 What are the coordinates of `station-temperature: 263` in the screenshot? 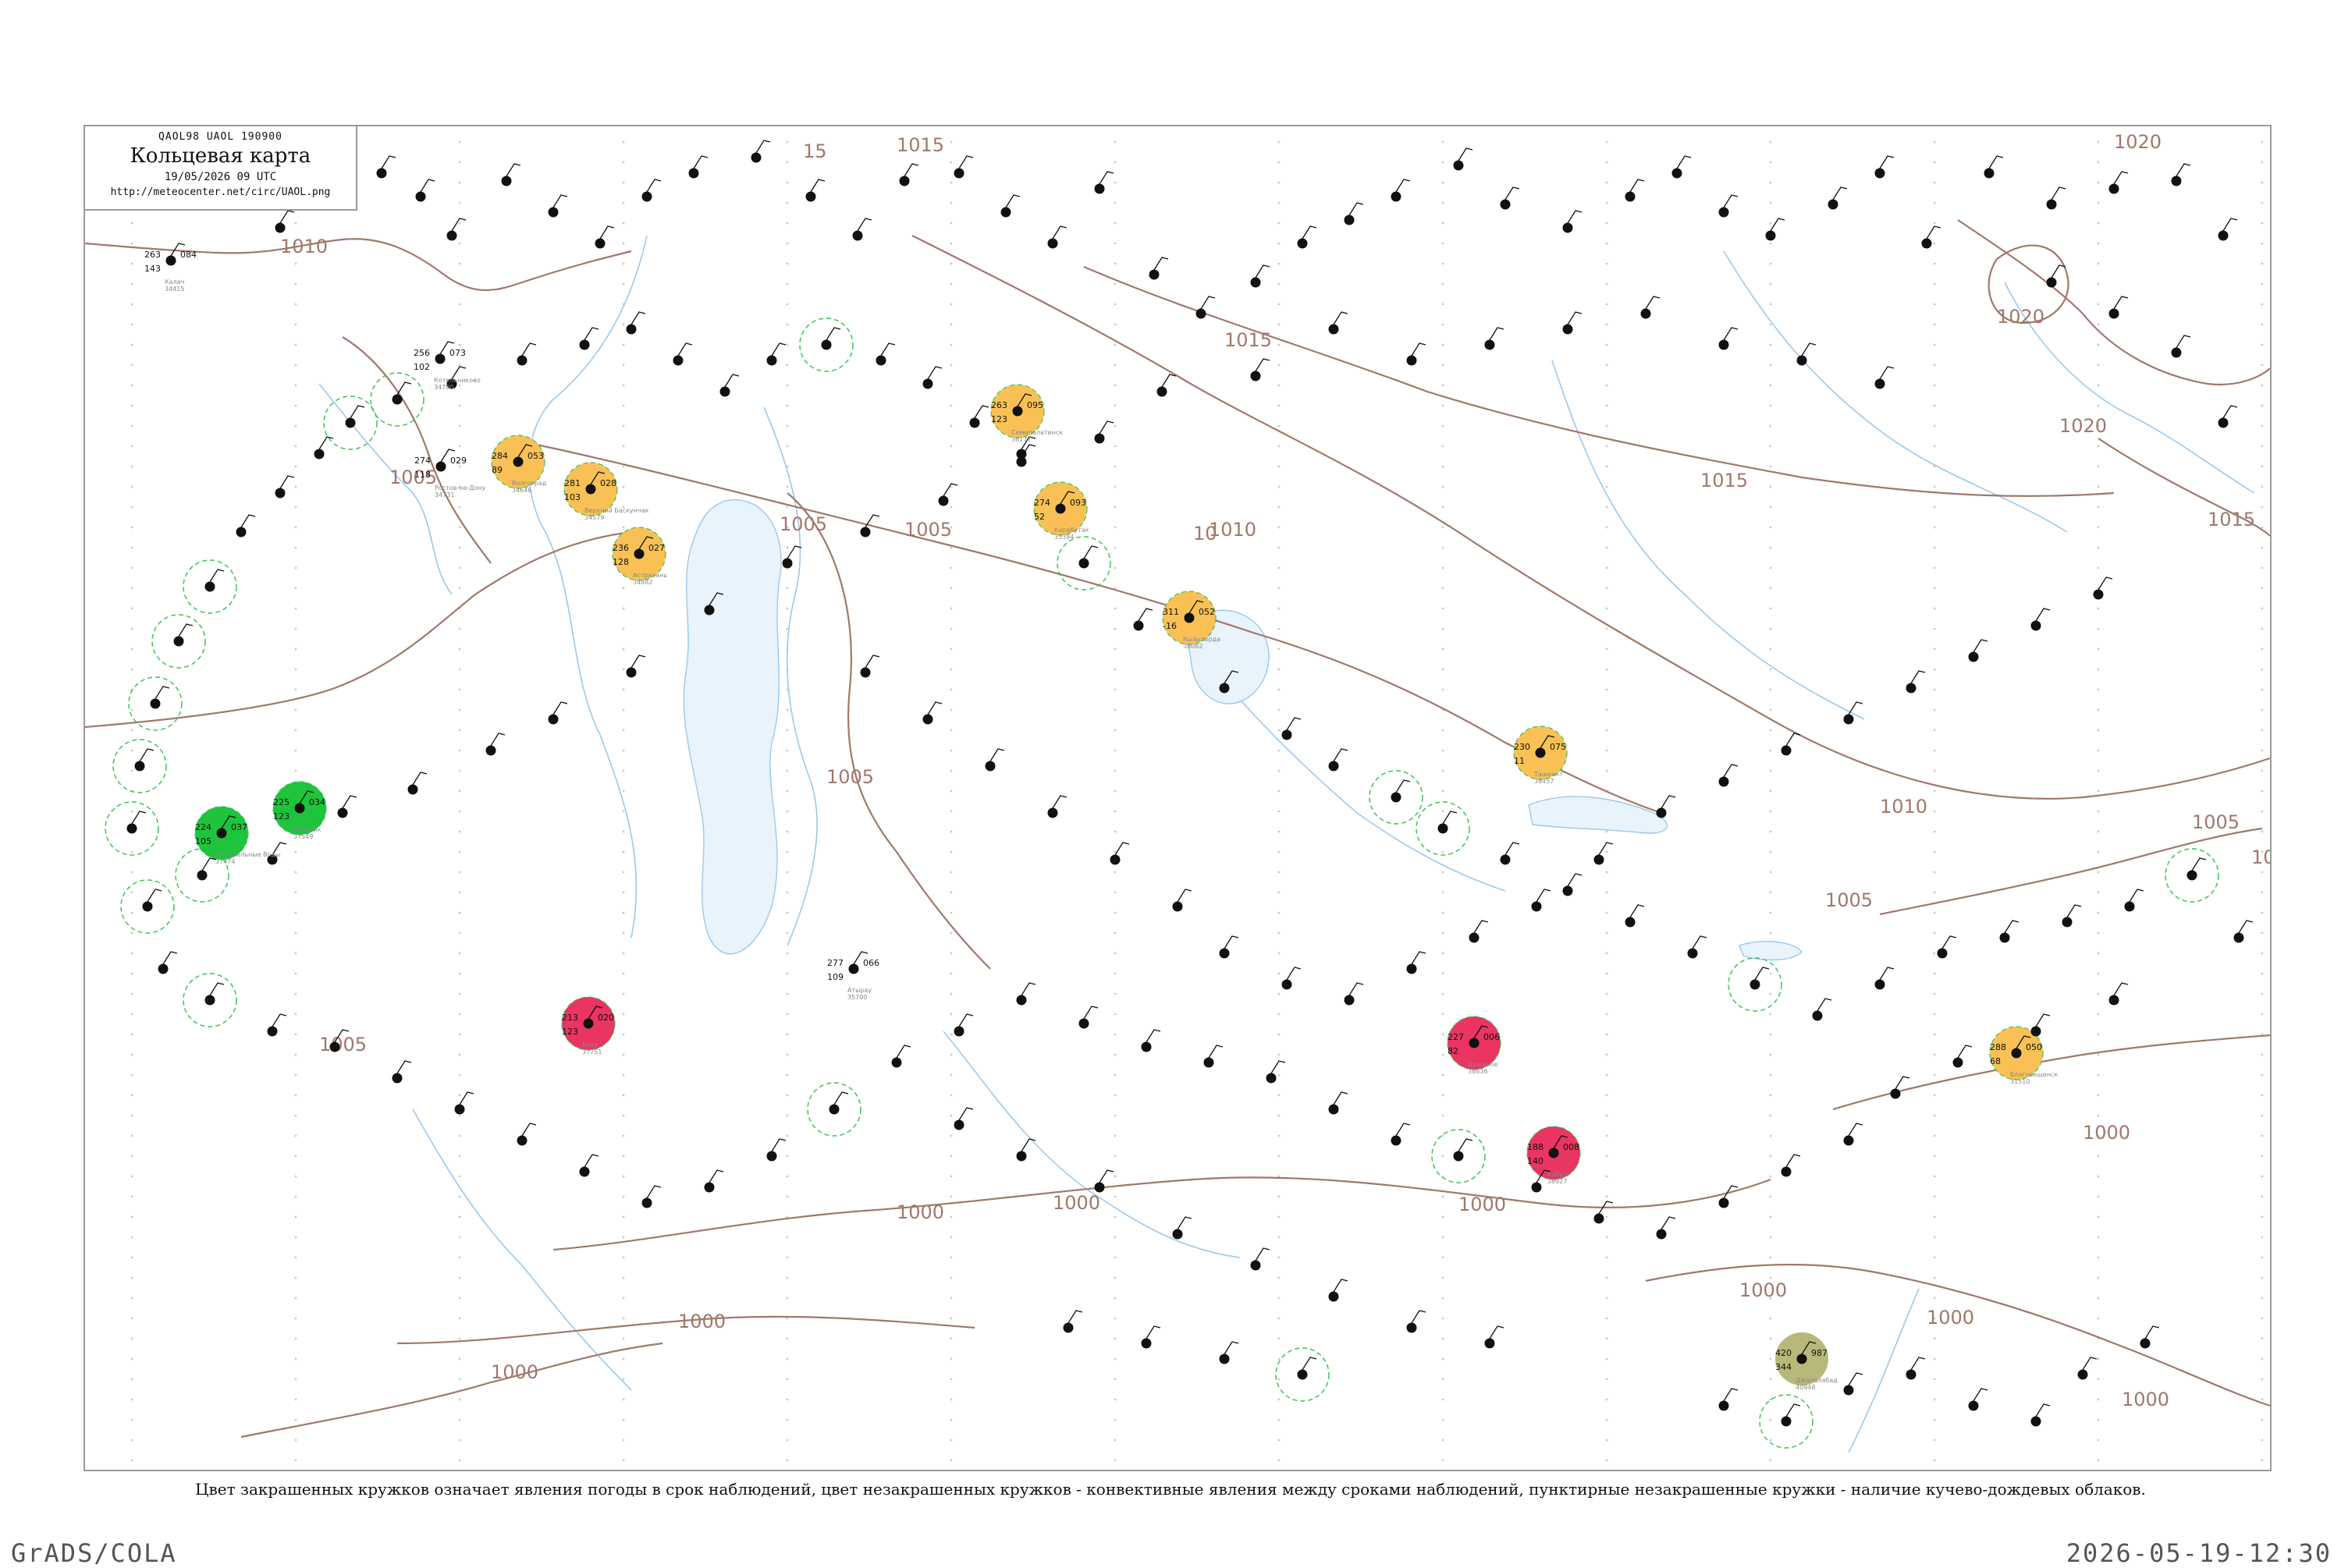 It's located at (152, 255).